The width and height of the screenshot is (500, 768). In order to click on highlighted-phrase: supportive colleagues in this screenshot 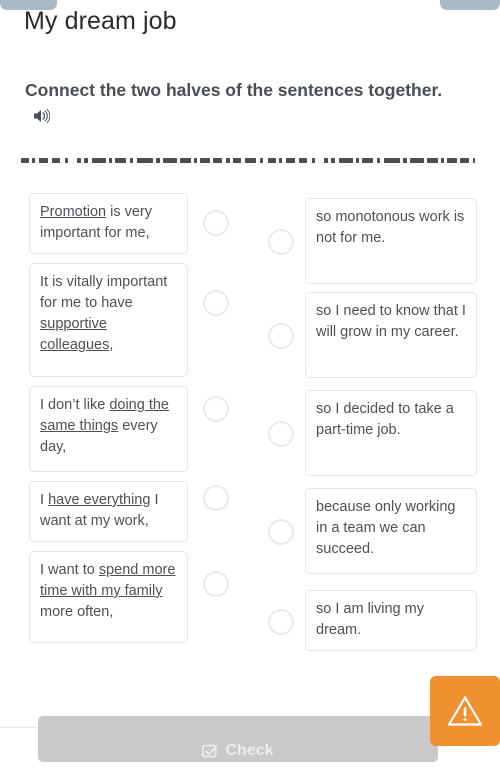, I will do `click(75, 334)`.